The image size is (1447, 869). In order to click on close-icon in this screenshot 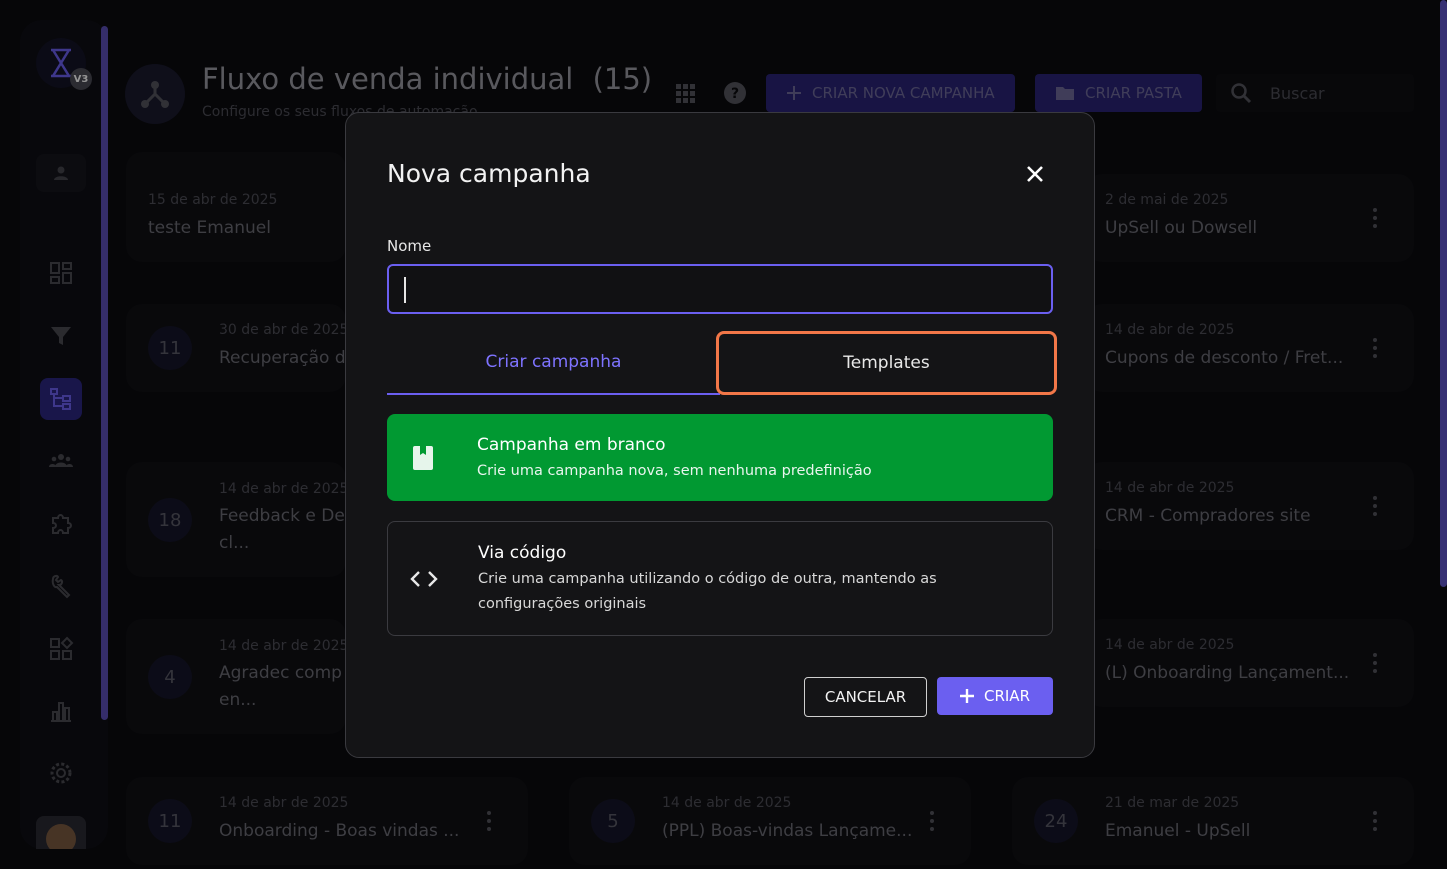, I will do `click(1035, 174)`.